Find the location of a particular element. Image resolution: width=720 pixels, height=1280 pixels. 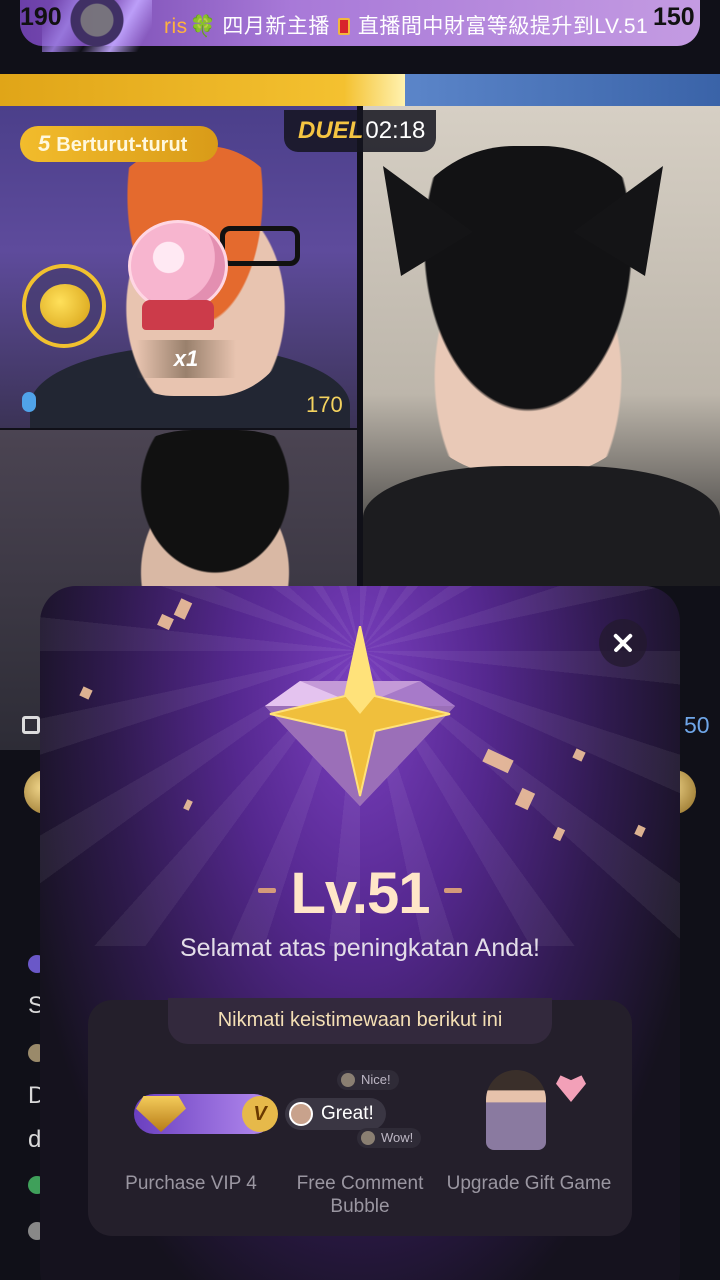

left-team-score: 190 is located at coordinates (41, 17).